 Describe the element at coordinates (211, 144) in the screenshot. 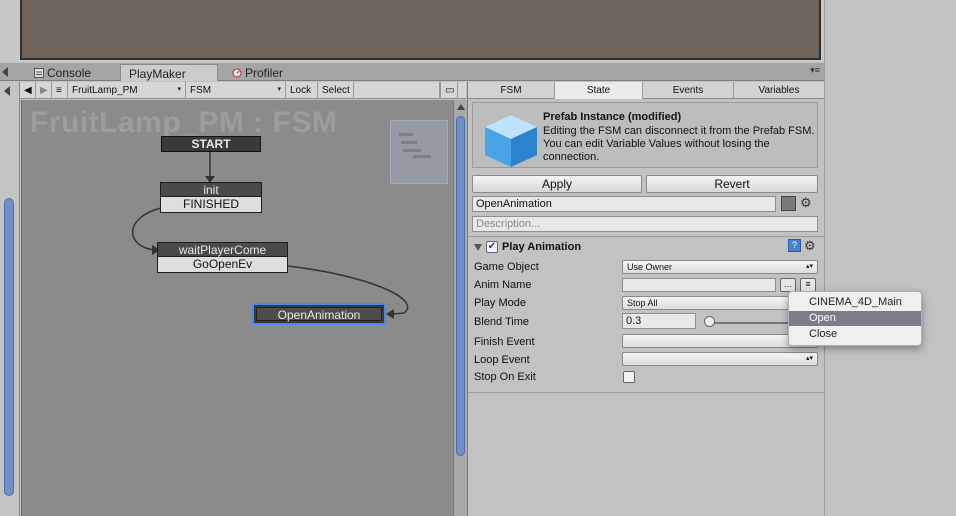

I see `start-node: START` at that location.